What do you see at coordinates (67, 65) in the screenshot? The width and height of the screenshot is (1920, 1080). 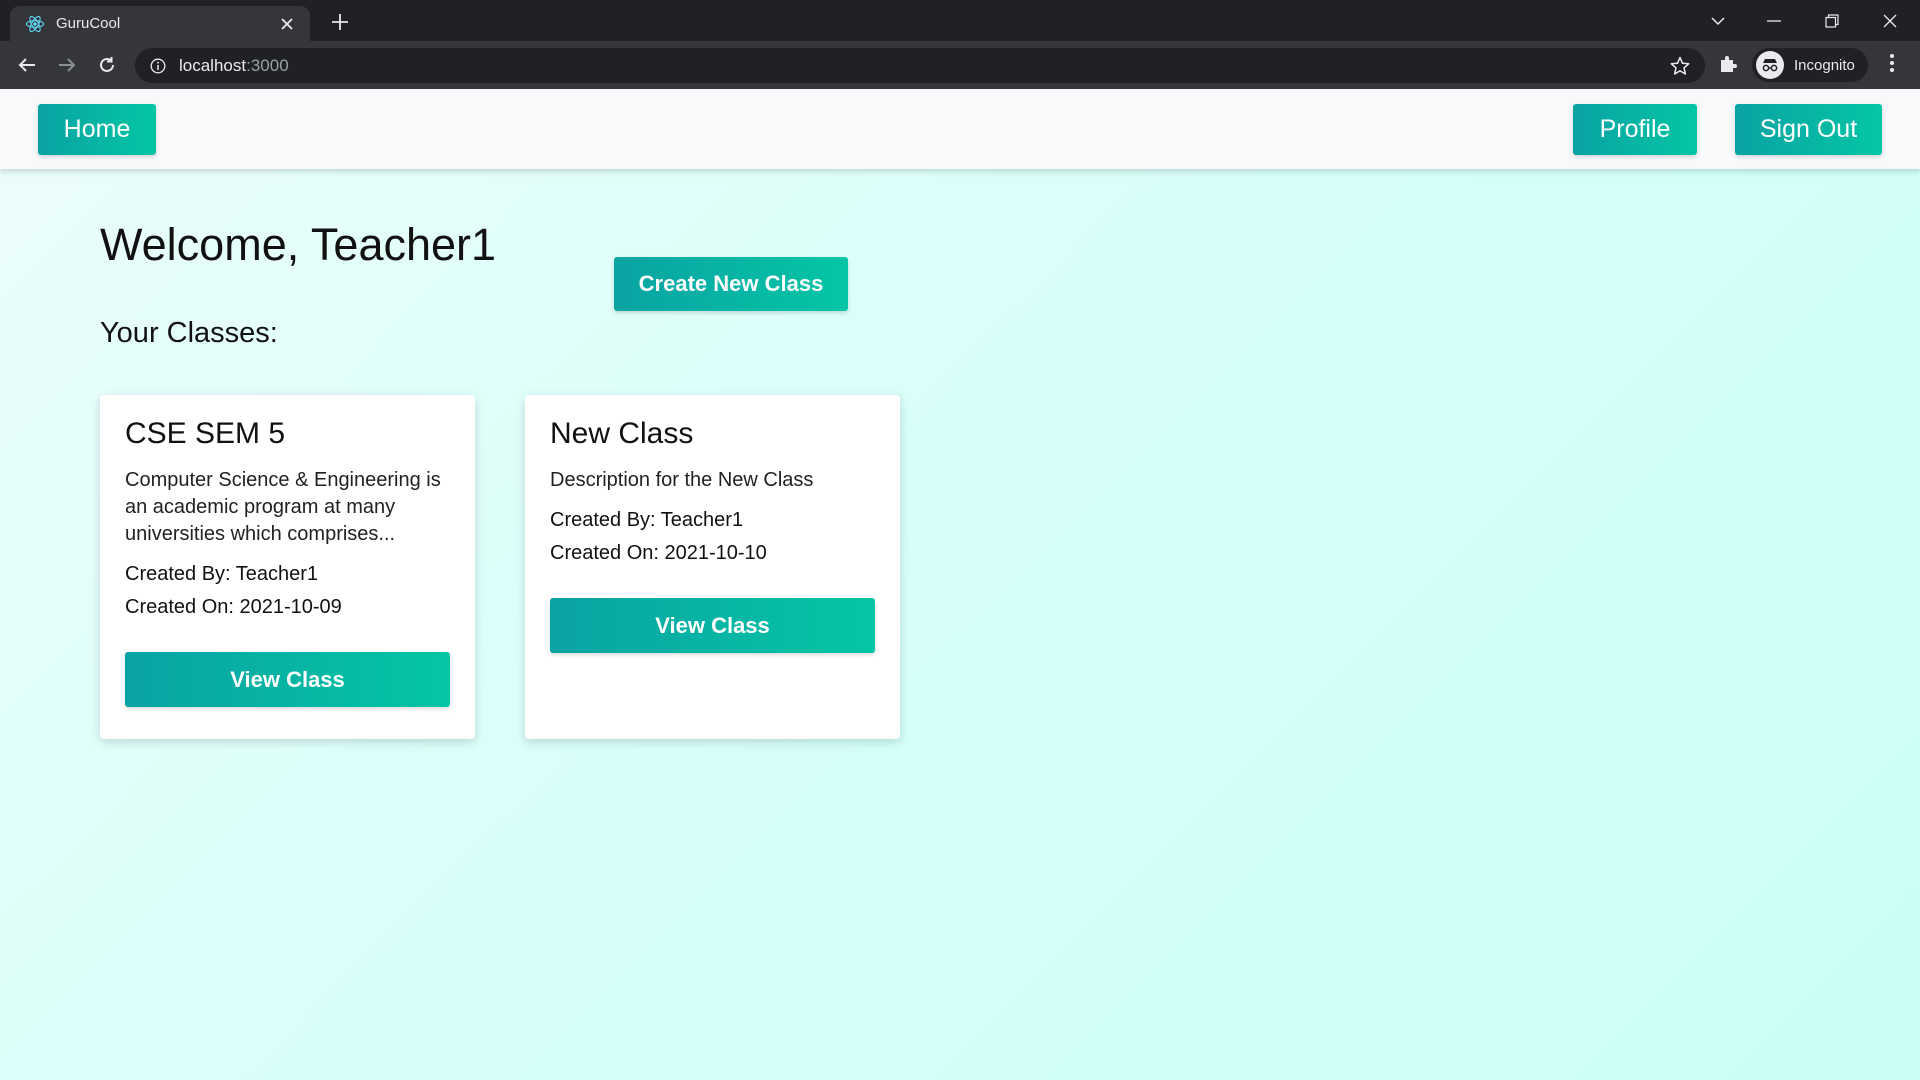 I see `forward-arrow-icon` at bounding box center [67, 65].